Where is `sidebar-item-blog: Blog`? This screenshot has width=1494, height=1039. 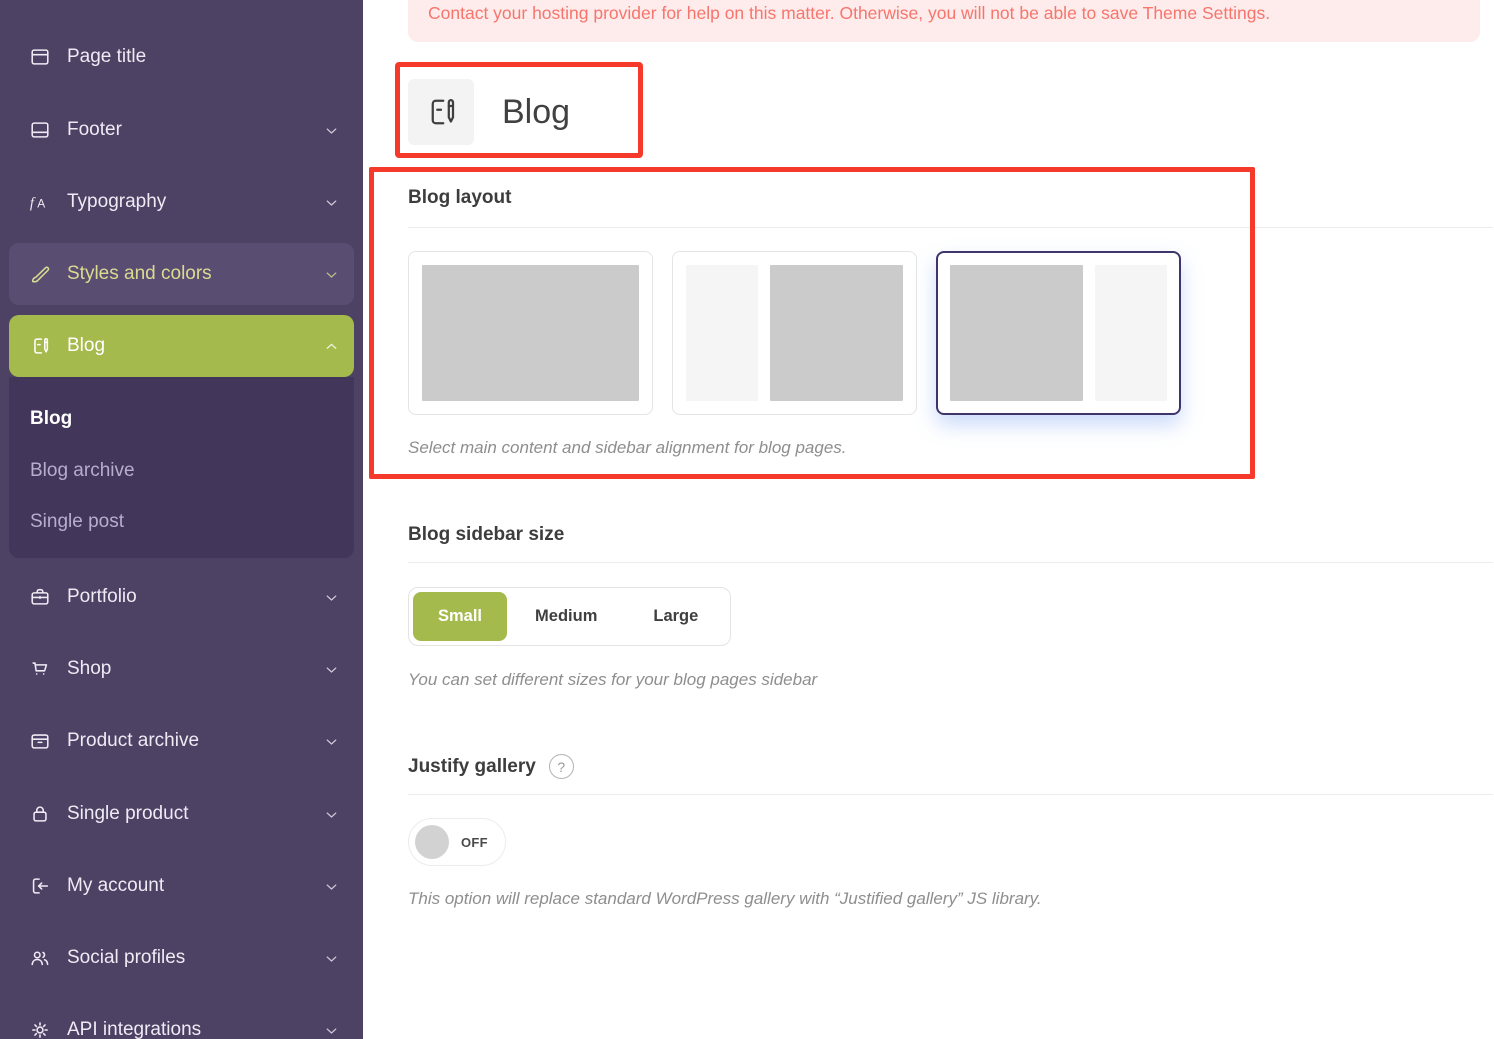
sidebar-item-blog: Blog is located at coordinates (181, 346).